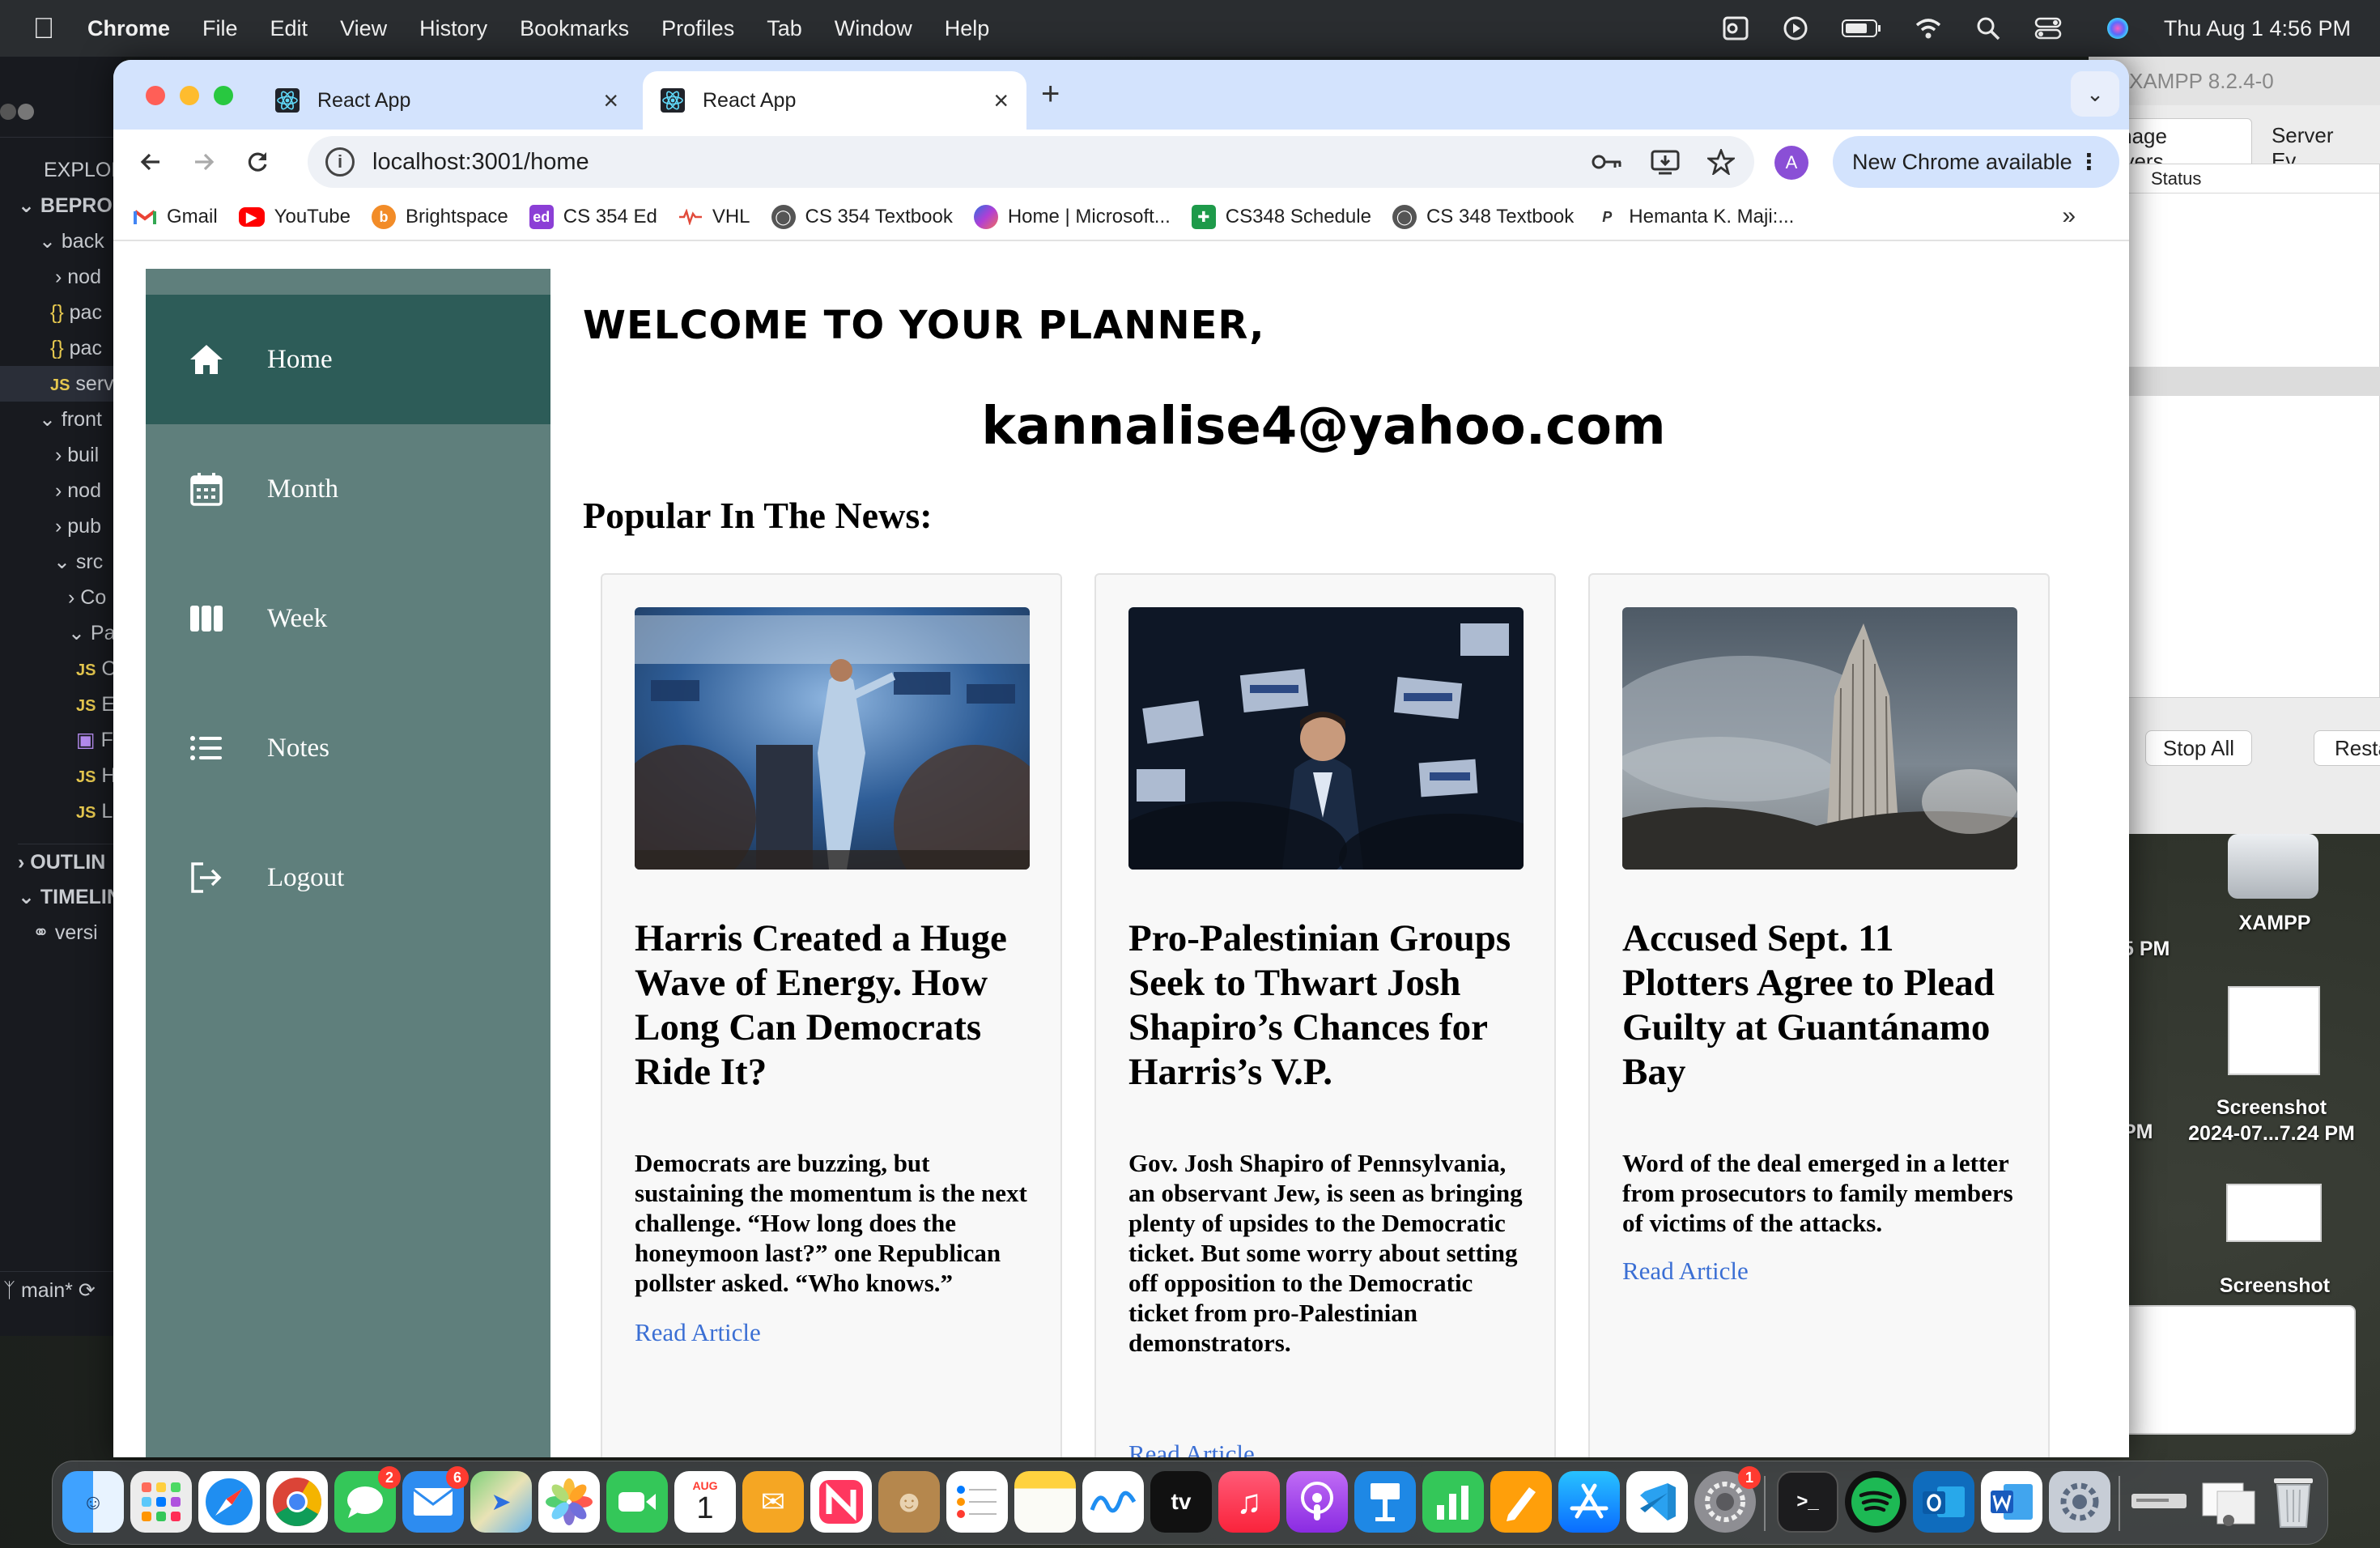 The image size is (2380, 1548). I want to click on vscode-row-beprod: ⌄ BEPROD, so click(72, 206).